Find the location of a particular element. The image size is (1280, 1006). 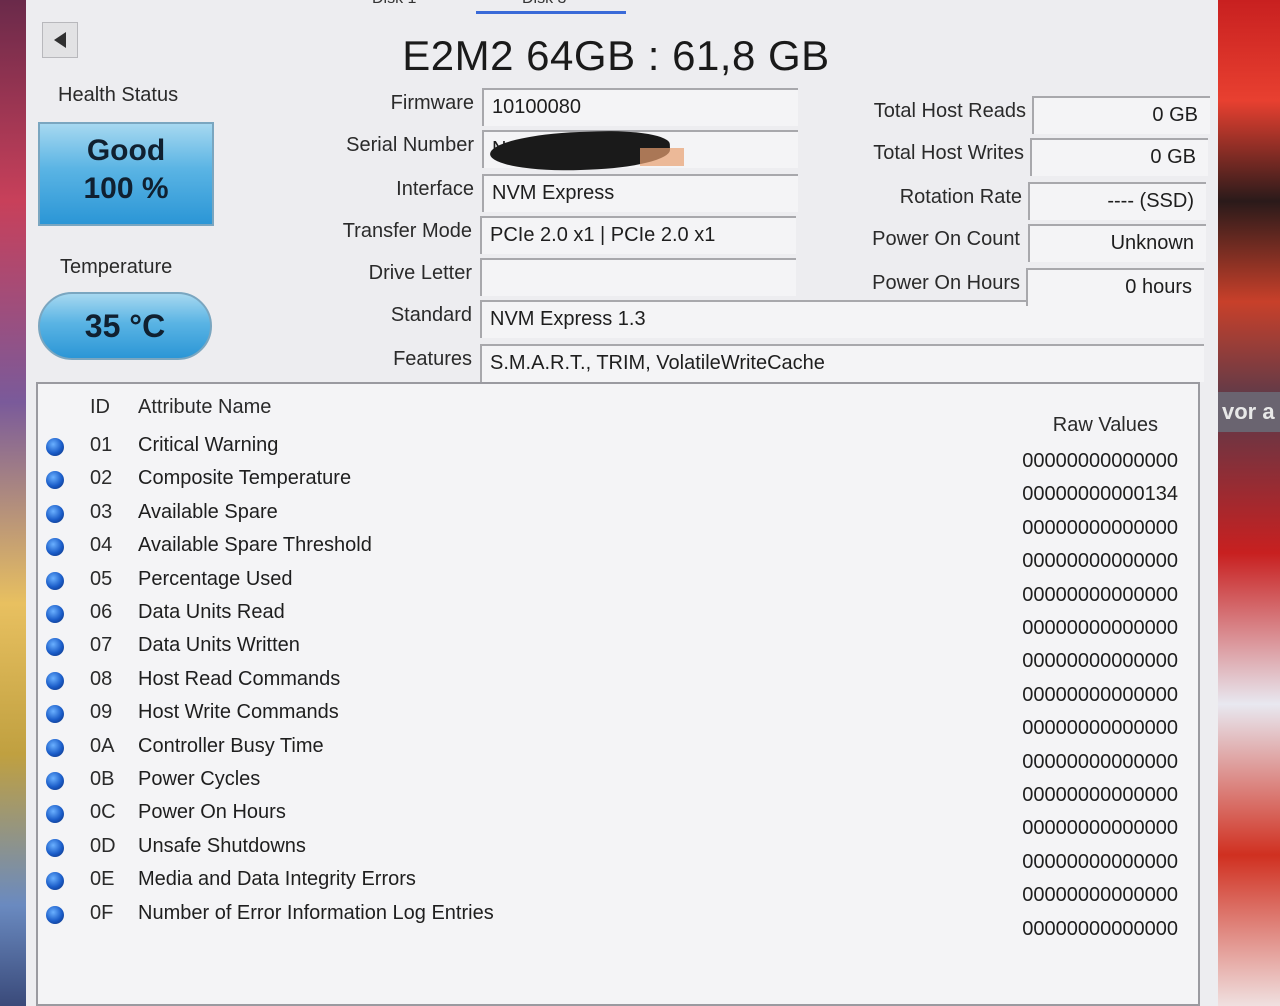

temperature-label: Temperature is located at coordinates (116, 267).